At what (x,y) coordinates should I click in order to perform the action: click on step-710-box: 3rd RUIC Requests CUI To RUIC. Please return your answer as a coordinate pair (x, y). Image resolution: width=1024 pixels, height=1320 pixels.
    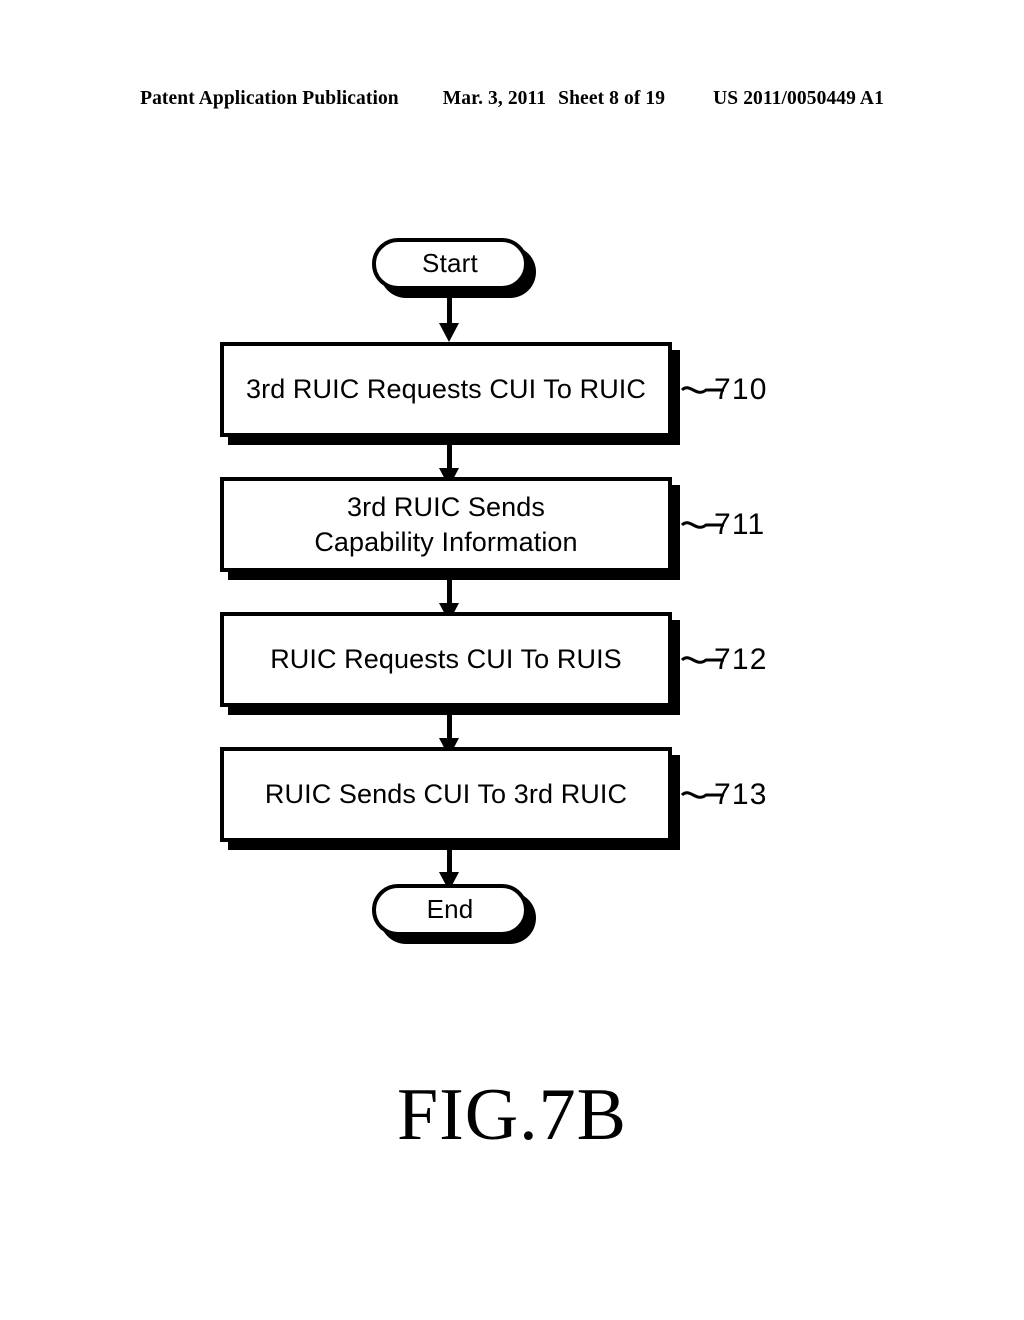
    Looking at the image, I should click on (446, 389).